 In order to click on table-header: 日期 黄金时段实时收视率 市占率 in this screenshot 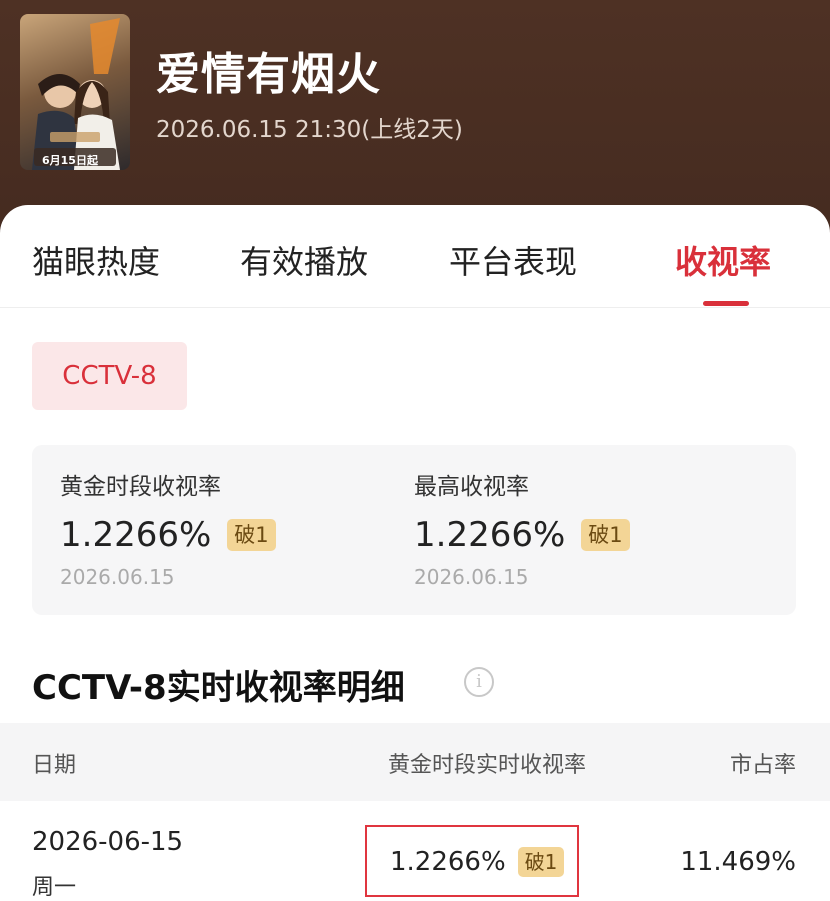, I will do `click(415, 762)`.